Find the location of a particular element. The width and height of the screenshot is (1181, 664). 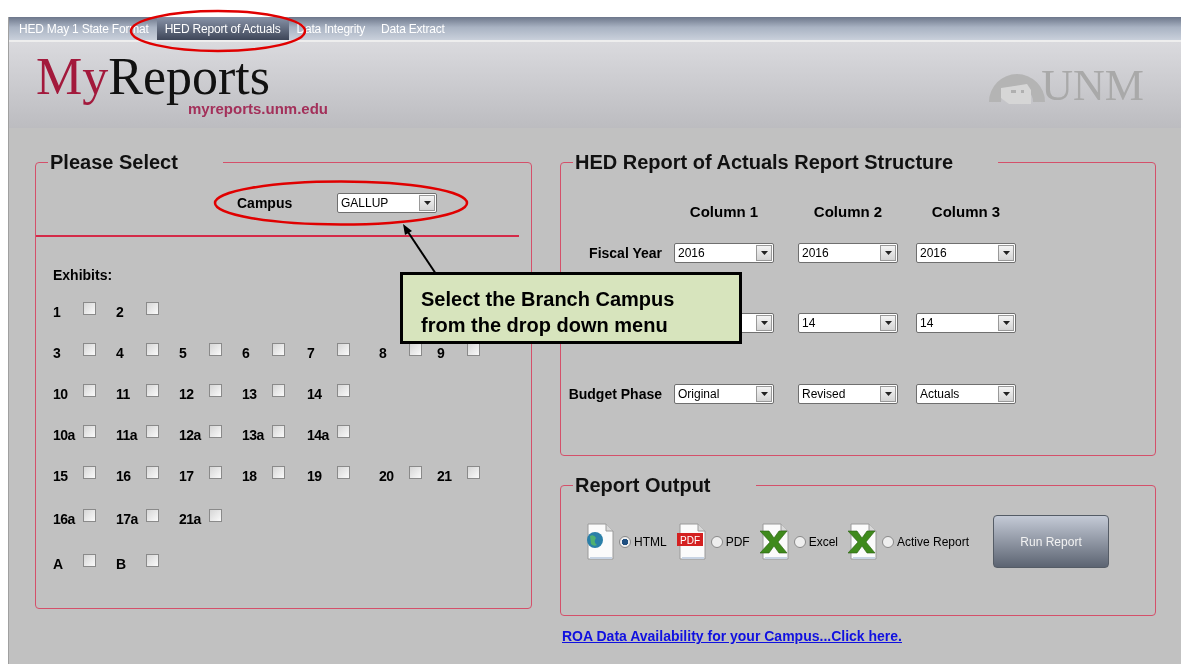

exhibit-label: 6 is located at coordinates (246, 352).